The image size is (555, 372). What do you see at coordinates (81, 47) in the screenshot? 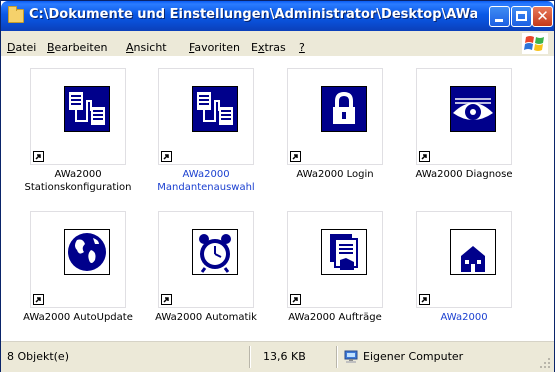
I see `menu-label-post: earbeiten` at bounding box center [81, 47].